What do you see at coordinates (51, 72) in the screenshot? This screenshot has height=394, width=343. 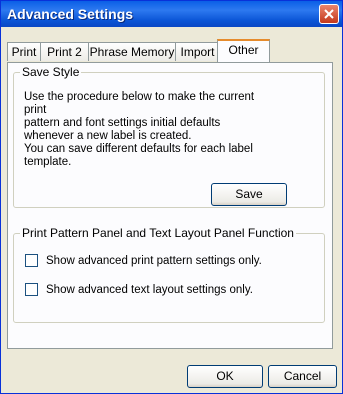 I see `save-style-legend: Save Style` at bounding box center [51, 72].